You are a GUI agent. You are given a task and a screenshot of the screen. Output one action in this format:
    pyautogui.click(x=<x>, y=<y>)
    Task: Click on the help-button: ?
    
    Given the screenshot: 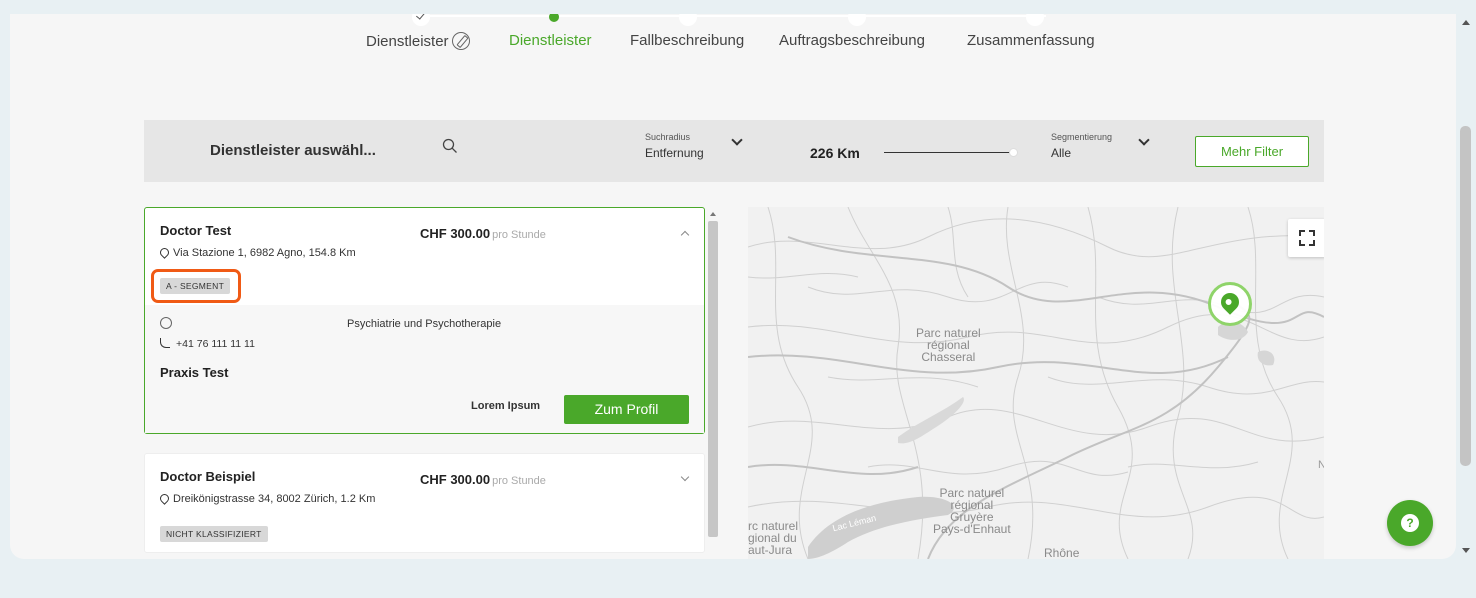 What is the action you would take?
    pyautogui.click(x=1410, y=523)
    